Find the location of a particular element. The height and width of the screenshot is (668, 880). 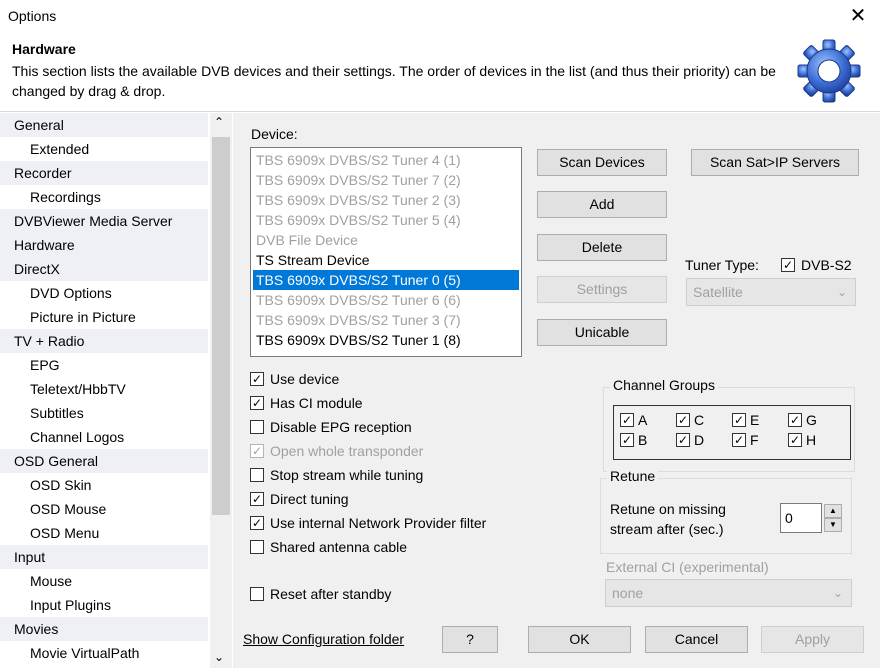

sidebar-item: Picture in Picture is located at coordinates (104, 317).